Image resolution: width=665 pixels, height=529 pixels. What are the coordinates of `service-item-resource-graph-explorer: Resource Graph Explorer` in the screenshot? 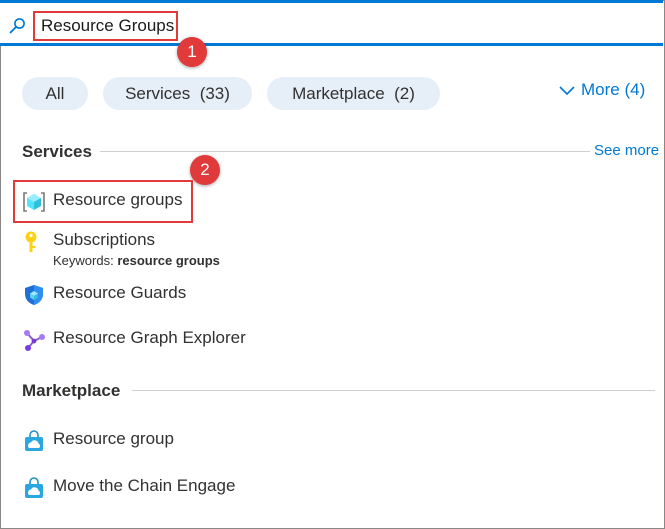 It's located at (142, 340).